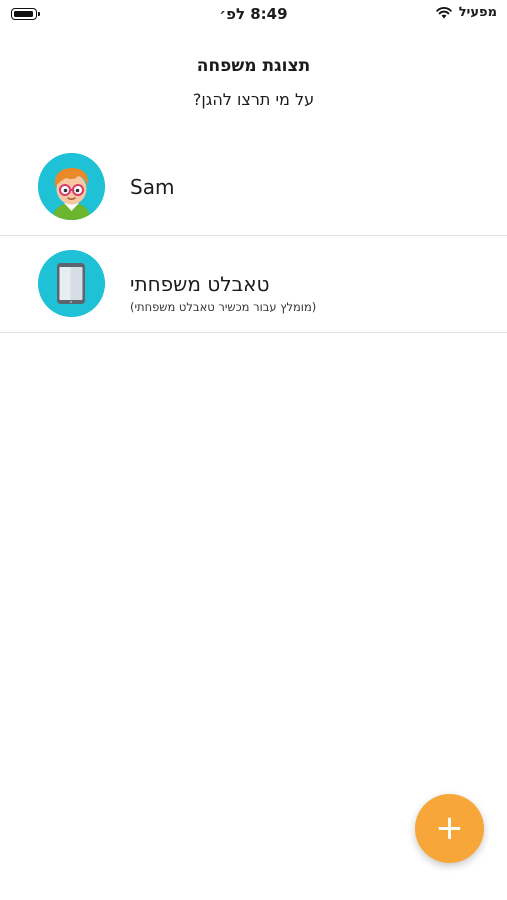  I want to click on plus-icon: +, so click(449, 827).